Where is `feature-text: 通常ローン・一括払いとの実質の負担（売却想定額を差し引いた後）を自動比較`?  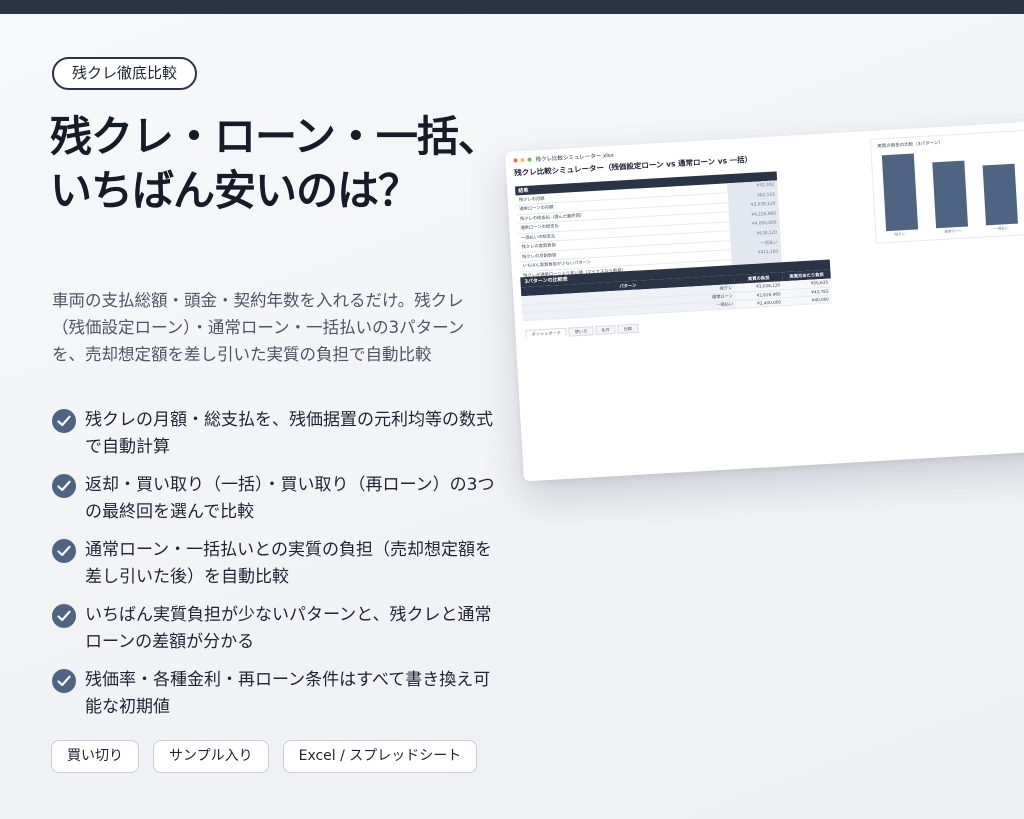 feature-text: 通常ローン・一括払いとの実質の負担（売却想定額を差し引いた後）を自動比較 is located at coordinates (288, 563).